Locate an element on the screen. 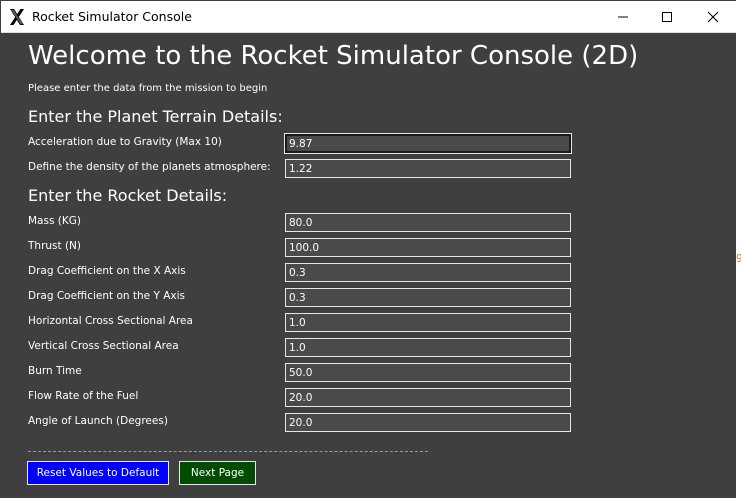  drag-y-input is located at coordinates (428, 297).